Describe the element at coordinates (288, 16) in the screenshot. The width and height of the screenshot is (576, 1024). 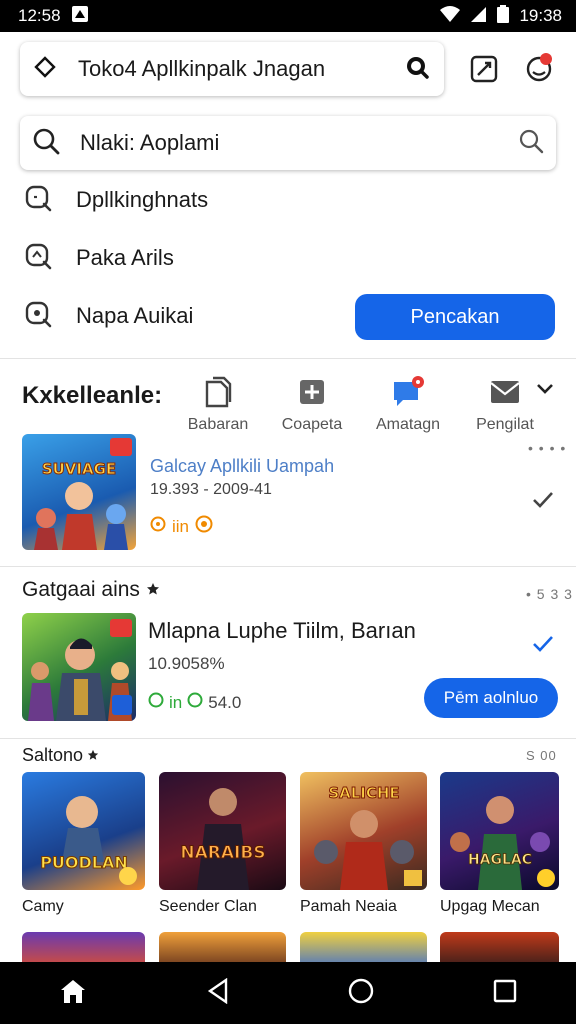
I see `status-bar: 12:58 19:38` at that location.